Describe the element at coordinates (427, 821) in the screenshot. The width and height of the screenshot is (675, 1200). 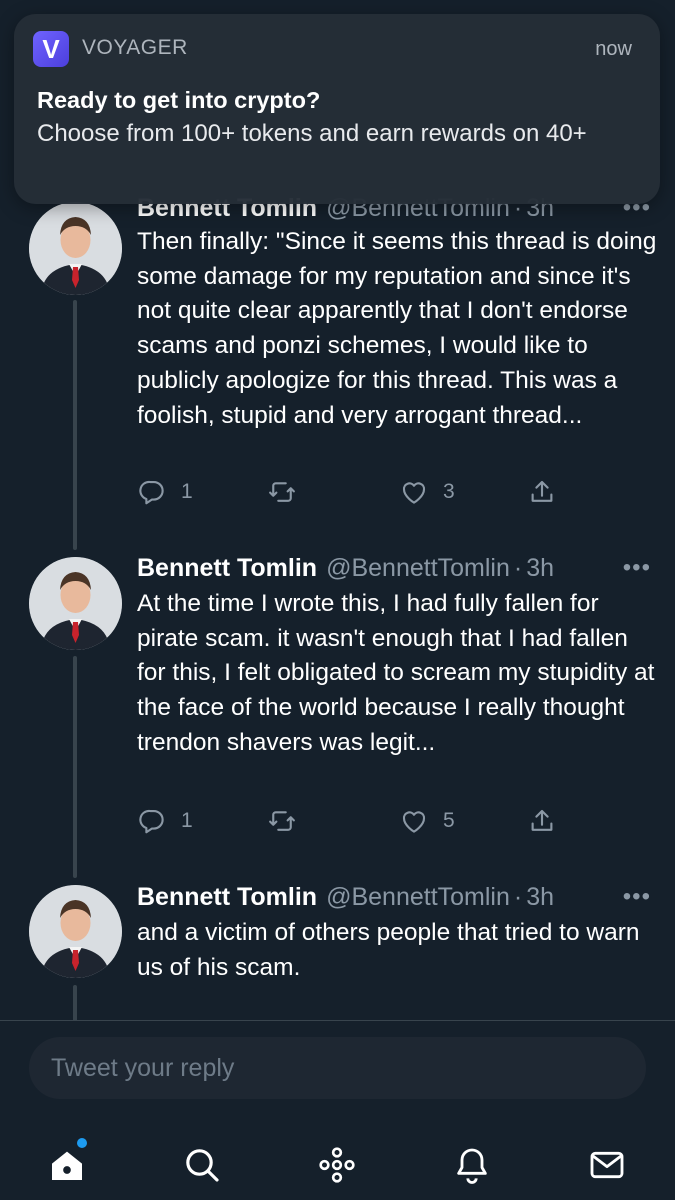
I see `like-button: 5` at that location.